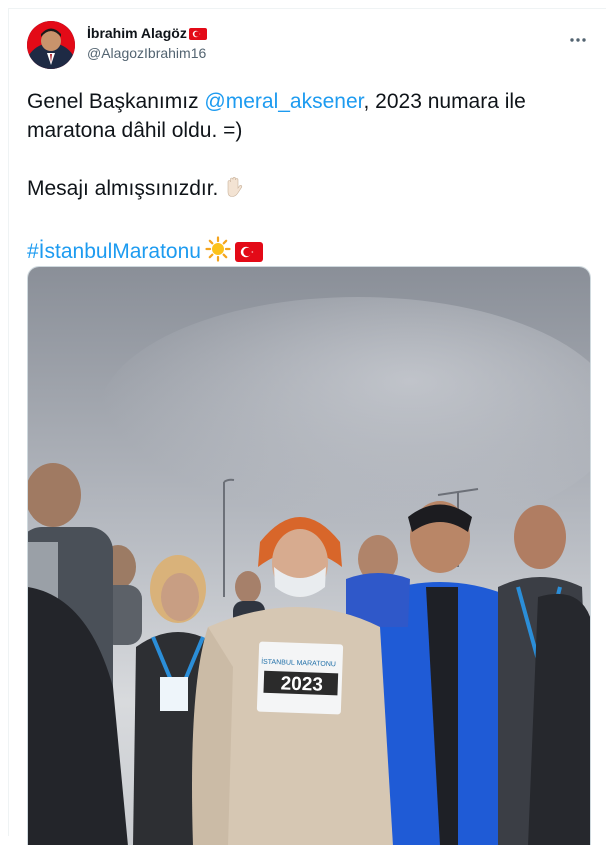 The height and width of the screenshot is (845, 606). Describe the element at coordinates (312, 253) in the screenshot. I see `tweet-line-4: #İstanbulMaratonu` at that location.